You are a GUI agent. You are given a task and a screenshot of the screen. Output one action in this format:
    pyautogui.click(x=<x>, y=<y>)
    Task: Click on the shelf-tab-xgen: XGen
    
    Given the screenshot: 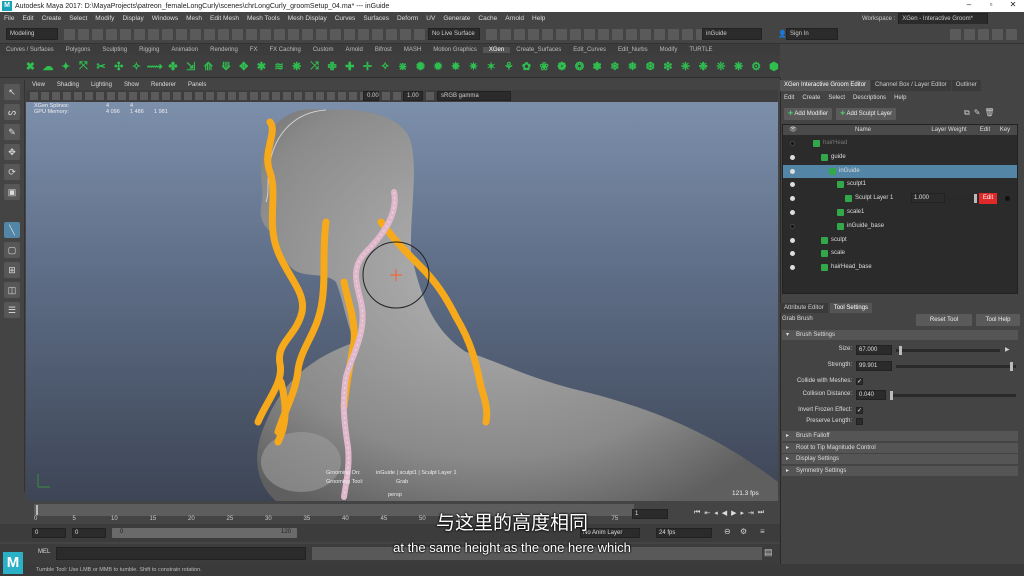 What is the action you would take?
    pyautogui.click(x=496, y=49)
    